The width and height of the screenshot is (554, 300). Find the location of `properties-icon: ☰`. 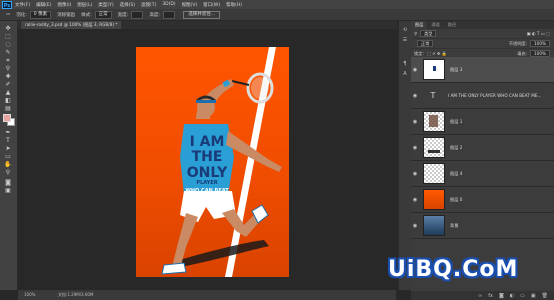

properties-icon: ☰ is located at coordinates (405, 40).